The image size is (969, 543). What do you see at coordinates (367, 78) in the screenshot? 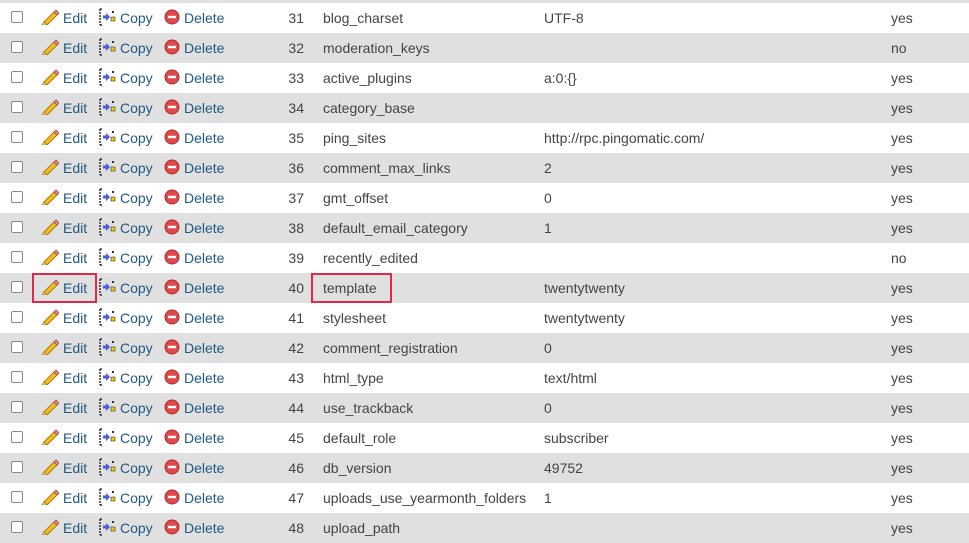
I see `option-name: active_plugins` at bounding box center [367, 78].